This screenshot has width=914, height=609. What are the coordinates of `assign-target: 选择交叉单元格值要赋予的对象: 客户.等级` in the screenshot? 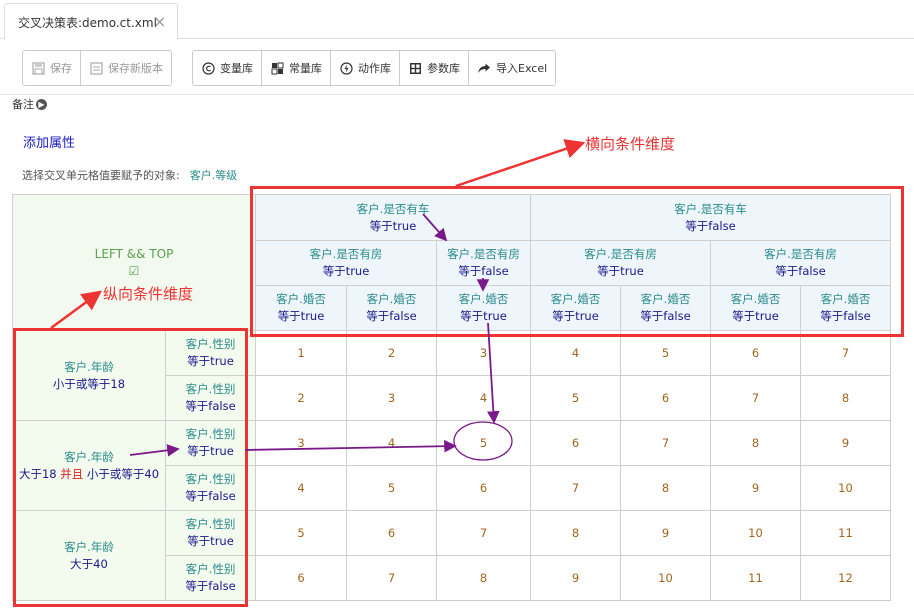 It's located at (129, 175).